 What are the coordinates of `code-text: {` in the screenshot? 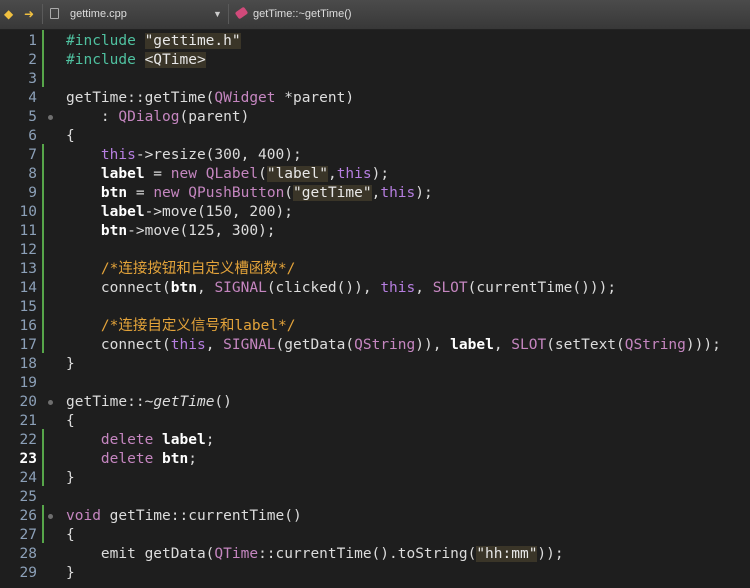 It's located at (70, 535).